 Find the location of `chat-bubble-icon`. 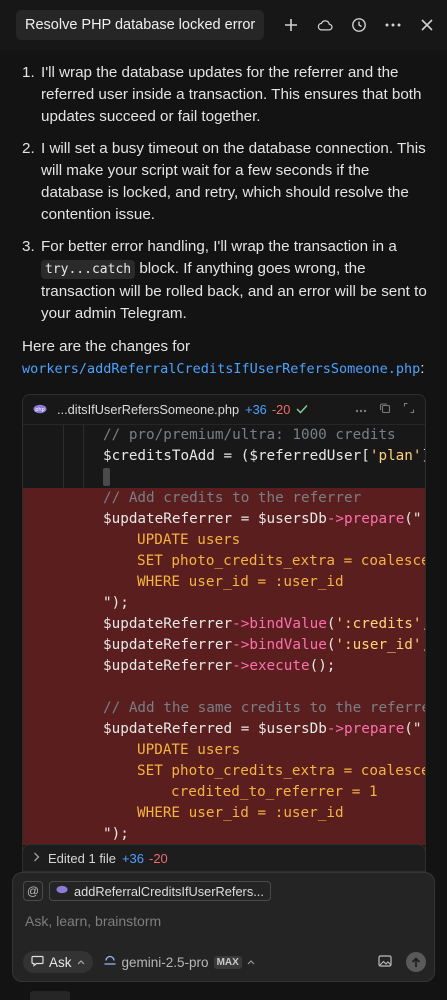

chat-bubble-icon is located at coordinates (37, 962).